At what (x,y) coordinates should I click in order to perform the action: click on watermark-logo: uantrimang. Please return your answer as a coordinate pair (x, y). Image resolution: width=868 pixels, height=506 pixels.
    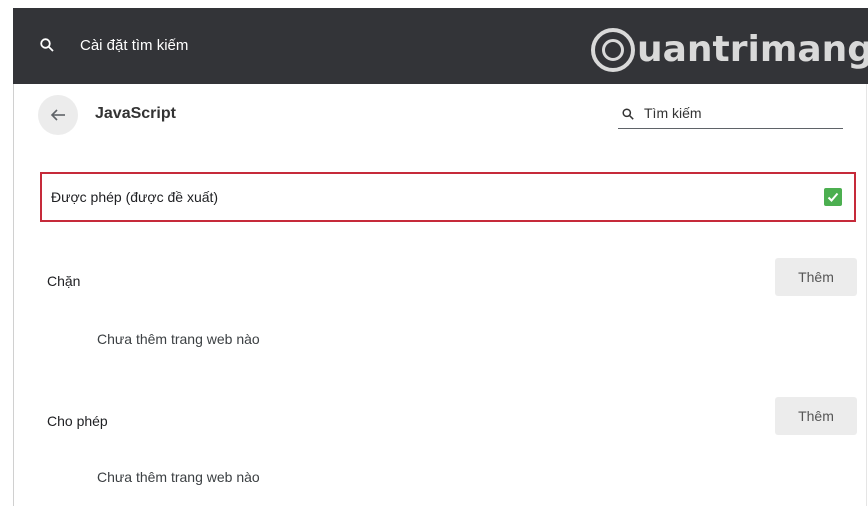
    Looking at the image, I should click on (729, 50).